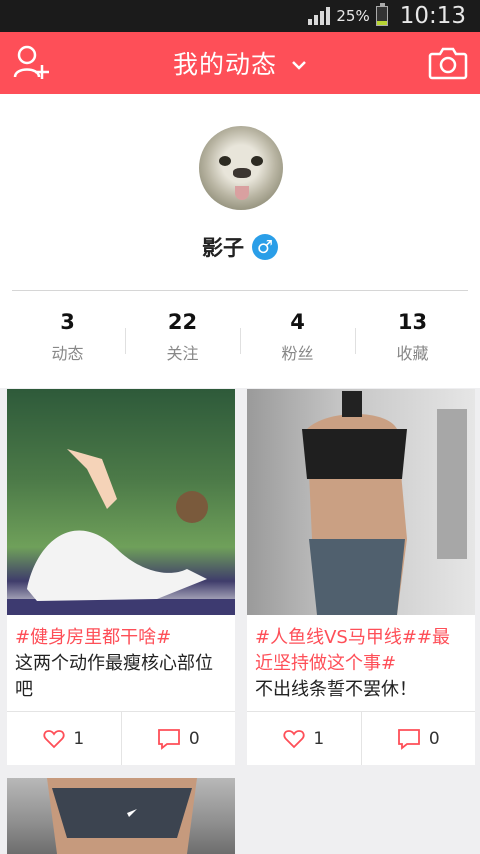  I want to click on stat-value: 13, so click(412, 322).